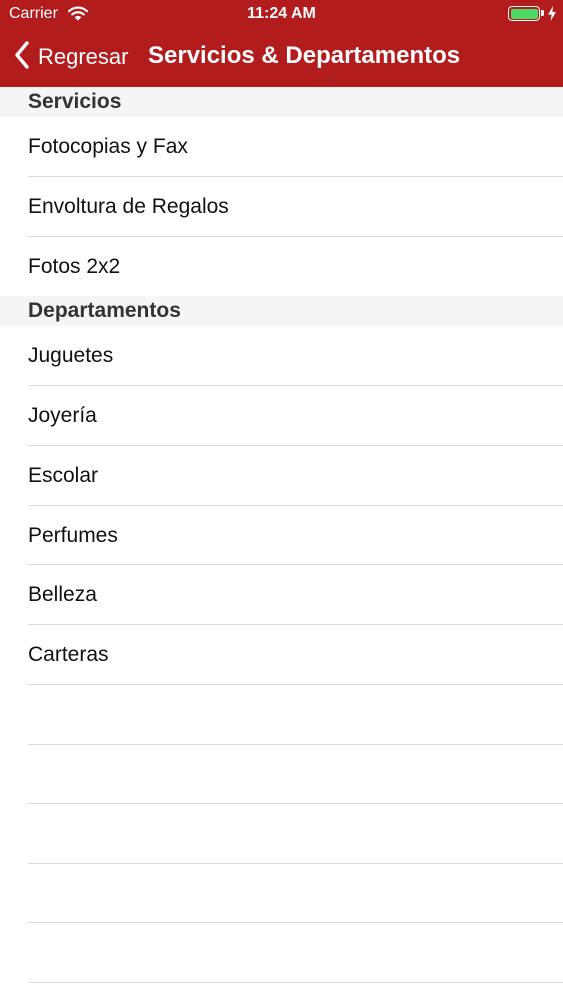 The width and height of the screenshot is (563, 1000). Describe the element at coordinates (552, 16) in the screenshot. I see `charging-bolt-icon` at that location.